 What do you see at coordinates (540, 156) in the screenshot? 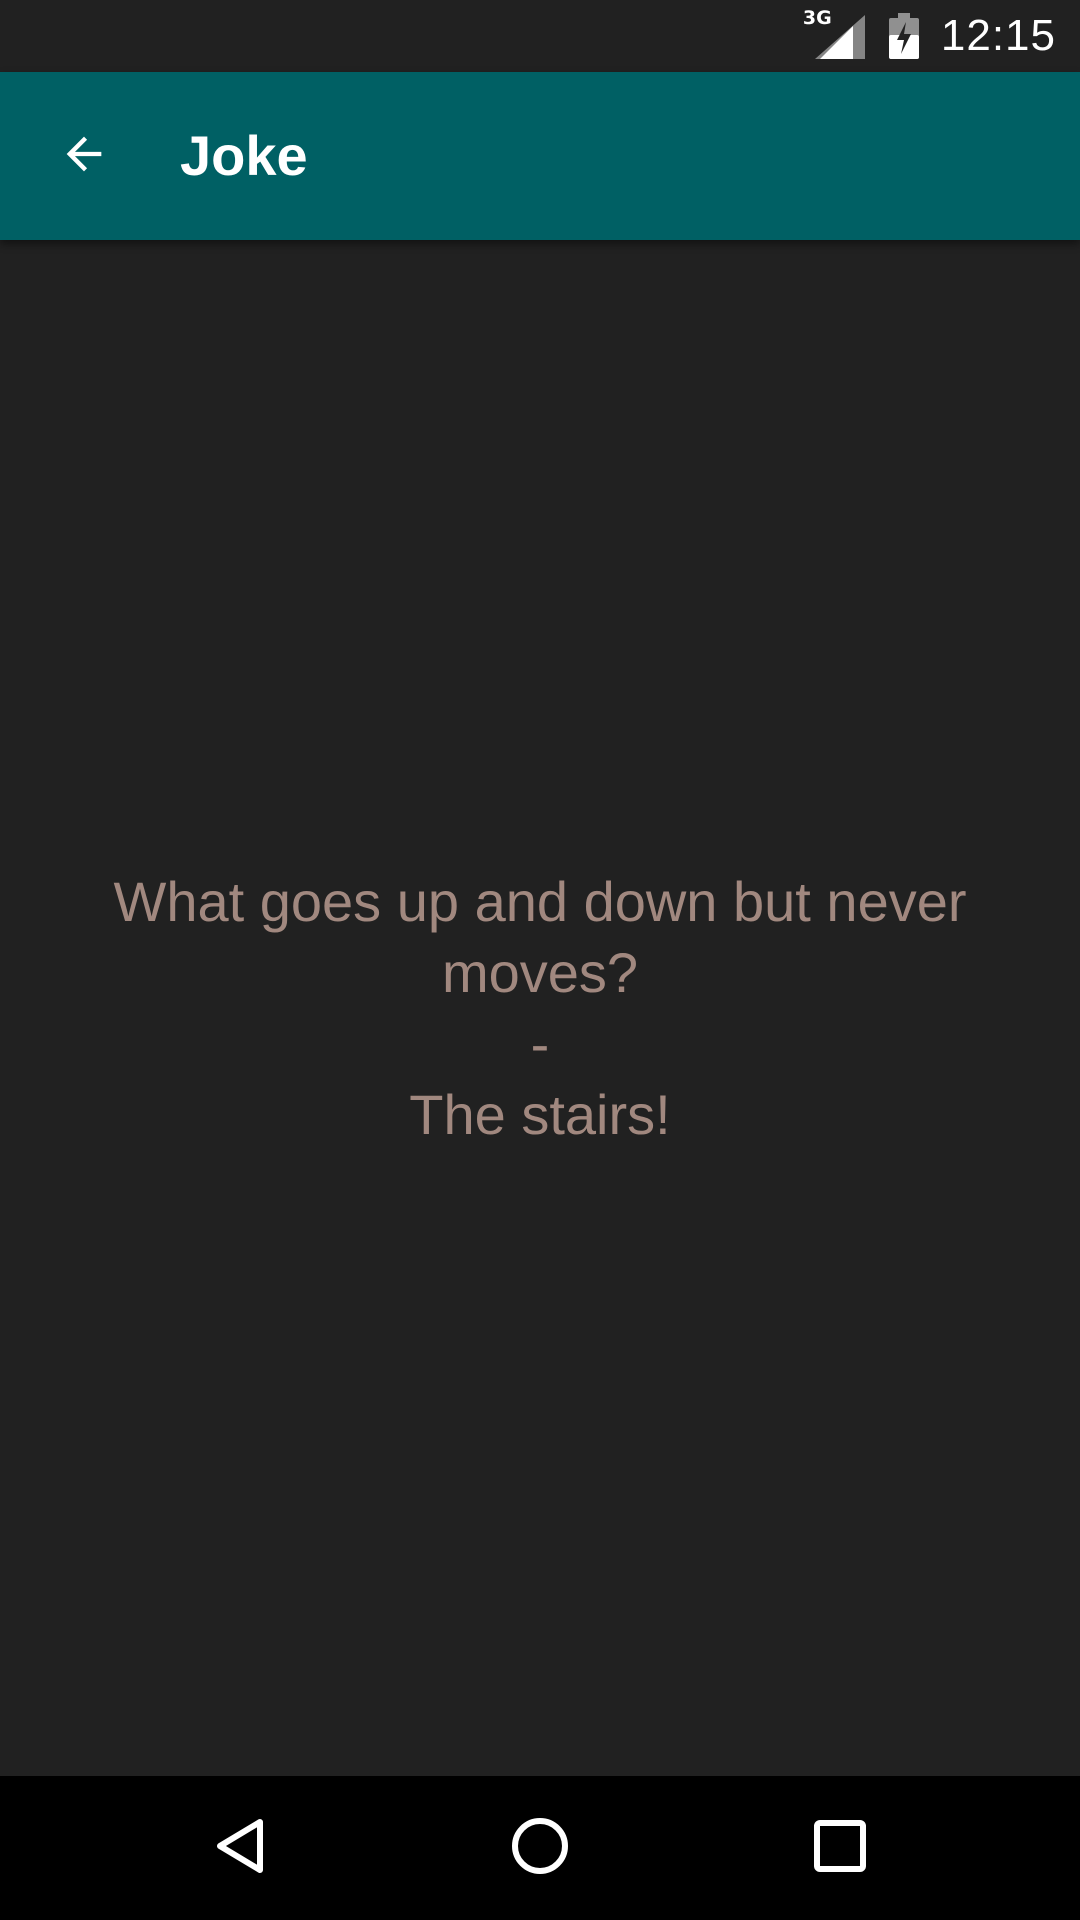
I see `app-bar: Joke` at bounding box center [540, 156].